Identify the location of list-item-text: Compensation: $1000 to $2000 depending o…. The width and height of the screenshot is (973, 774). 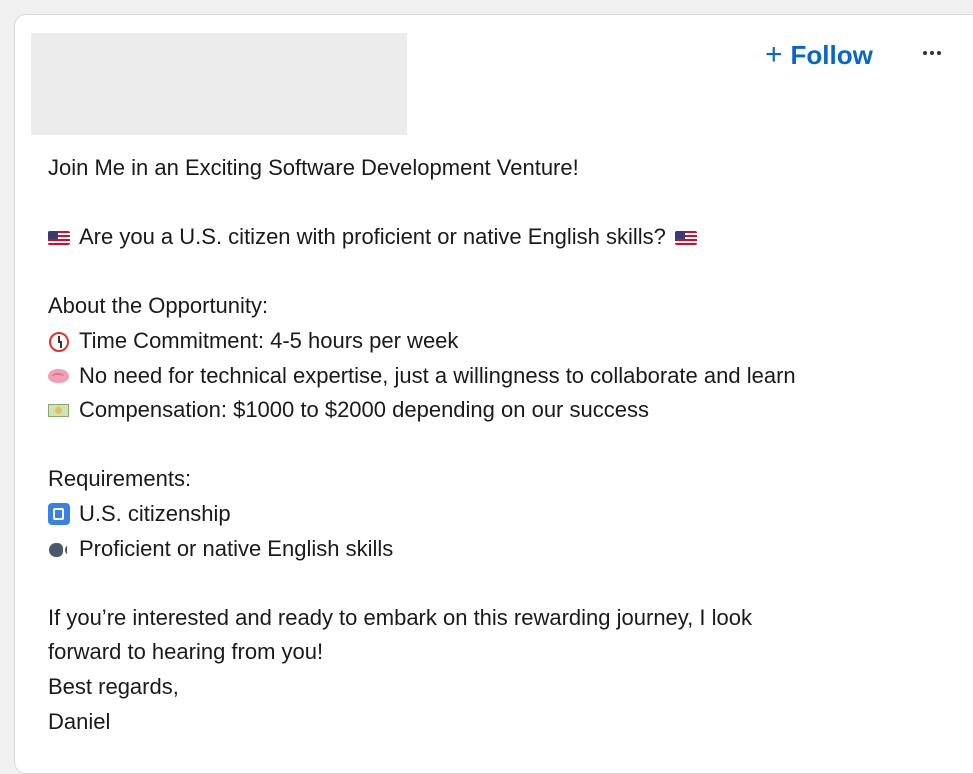
(364, 410).